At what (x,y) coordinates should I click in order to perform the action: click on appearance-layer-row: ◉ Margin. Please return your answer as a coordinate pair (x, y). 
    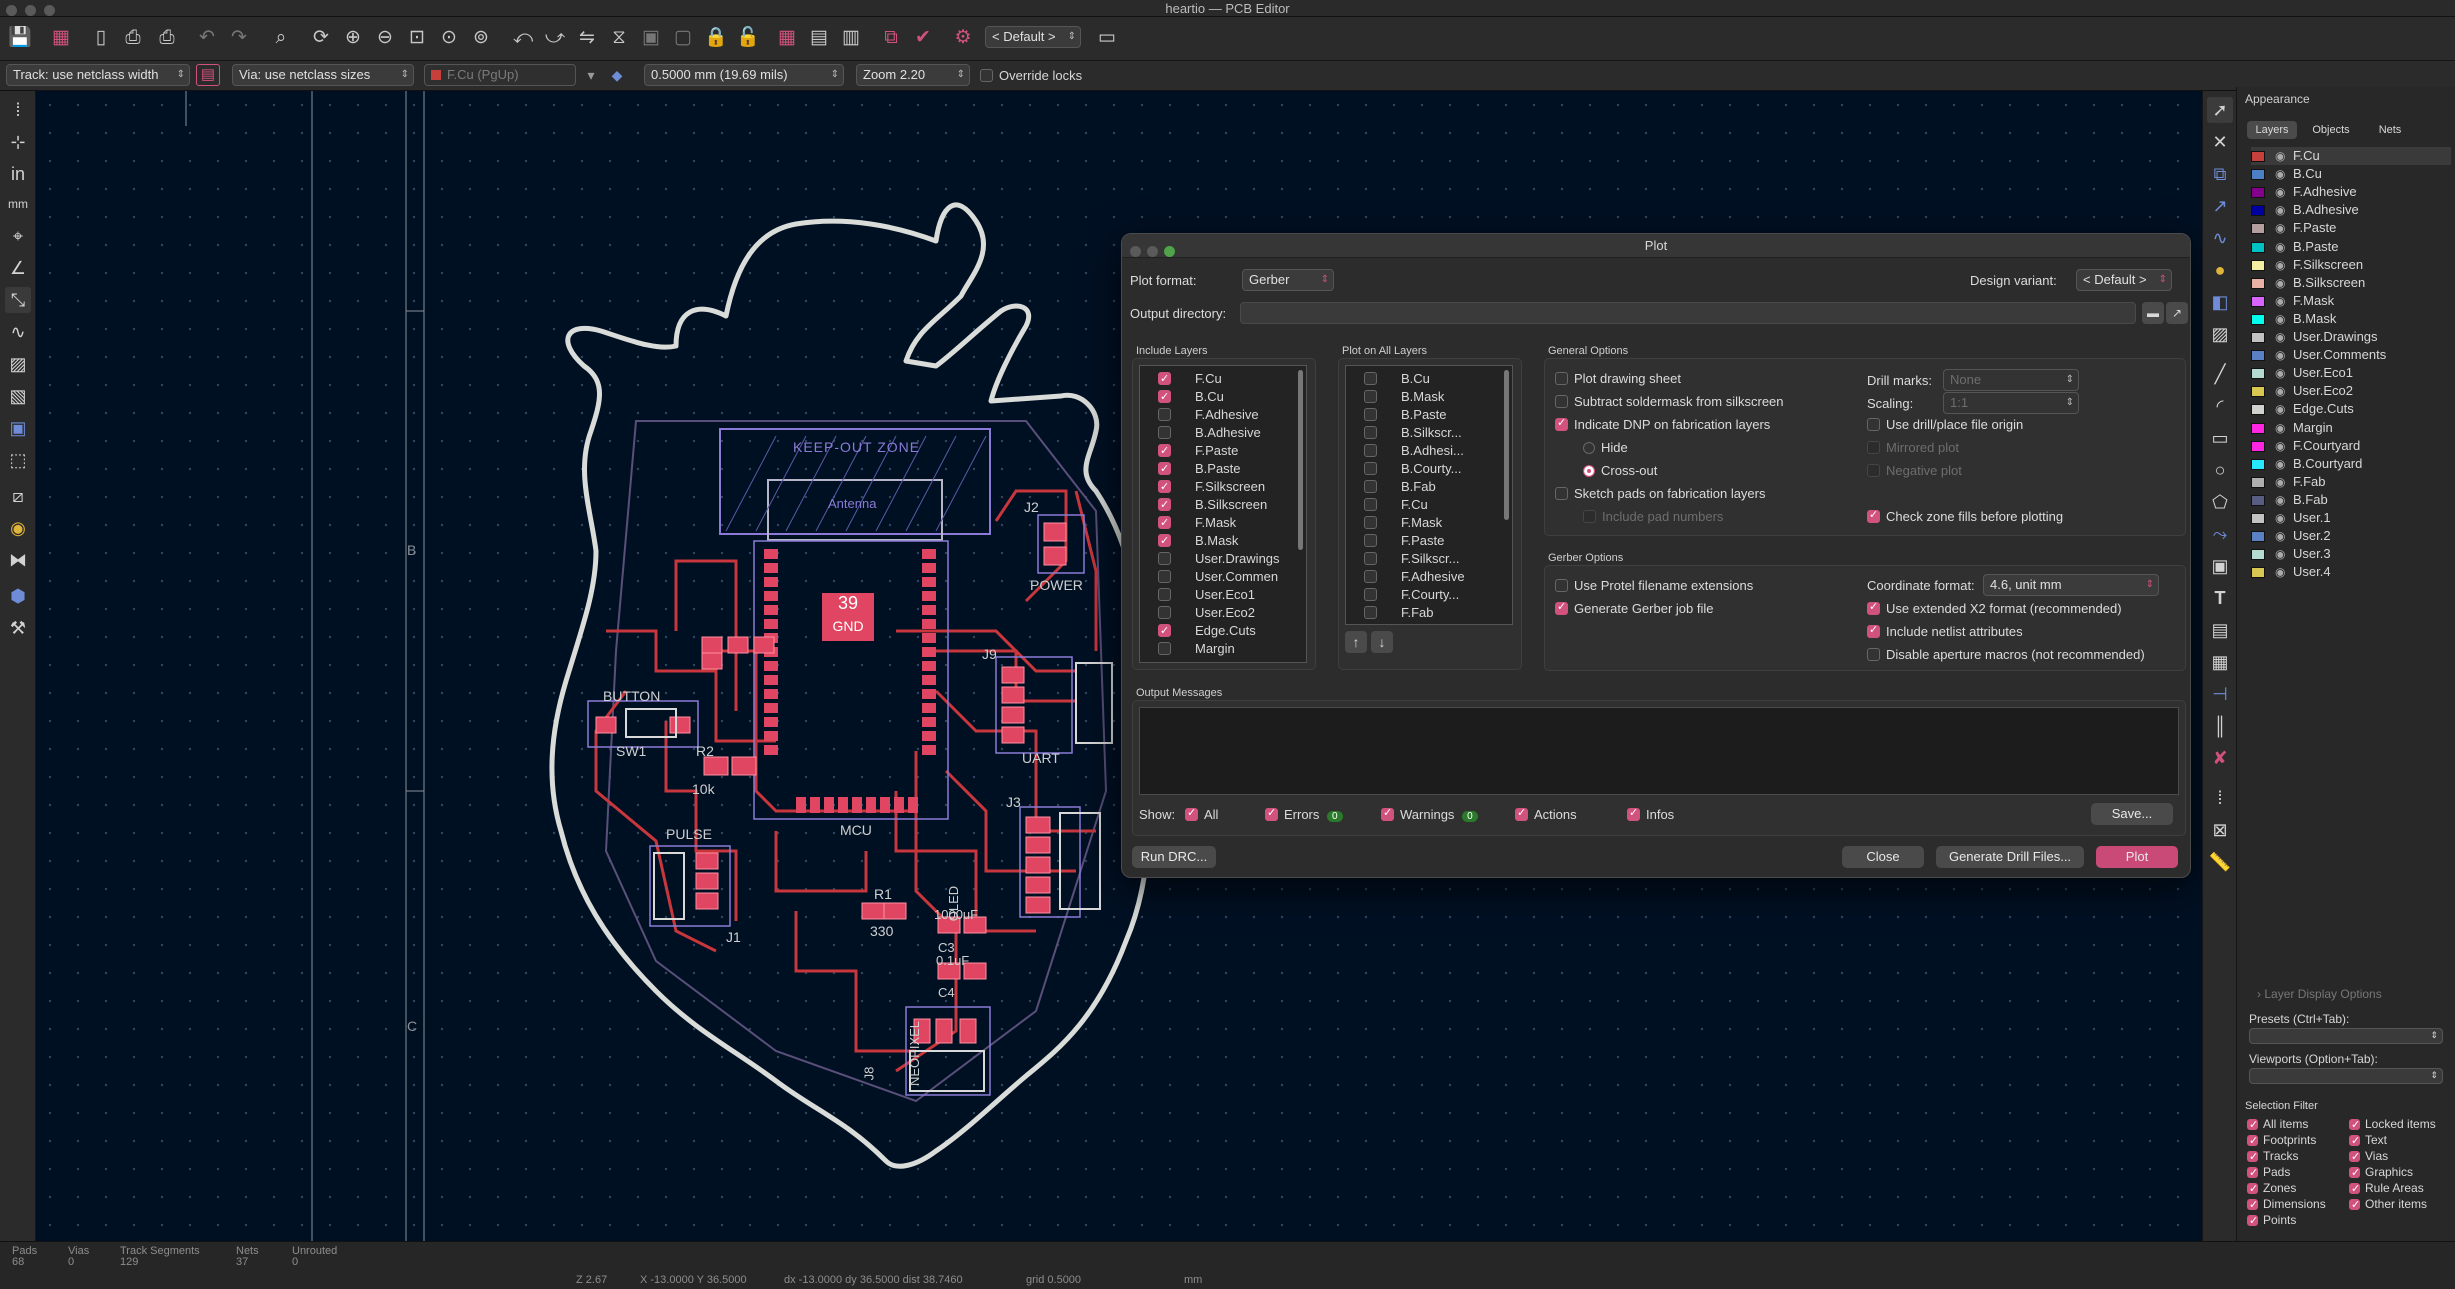
    Looking at the image, I should click on (2351, 428).